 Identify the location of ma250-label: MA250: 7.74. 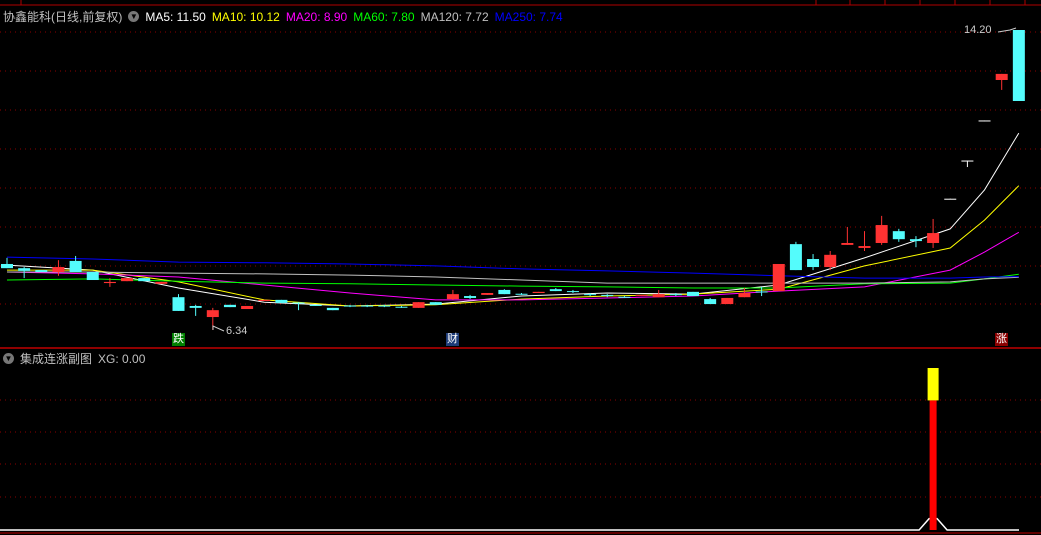
(528, 16).